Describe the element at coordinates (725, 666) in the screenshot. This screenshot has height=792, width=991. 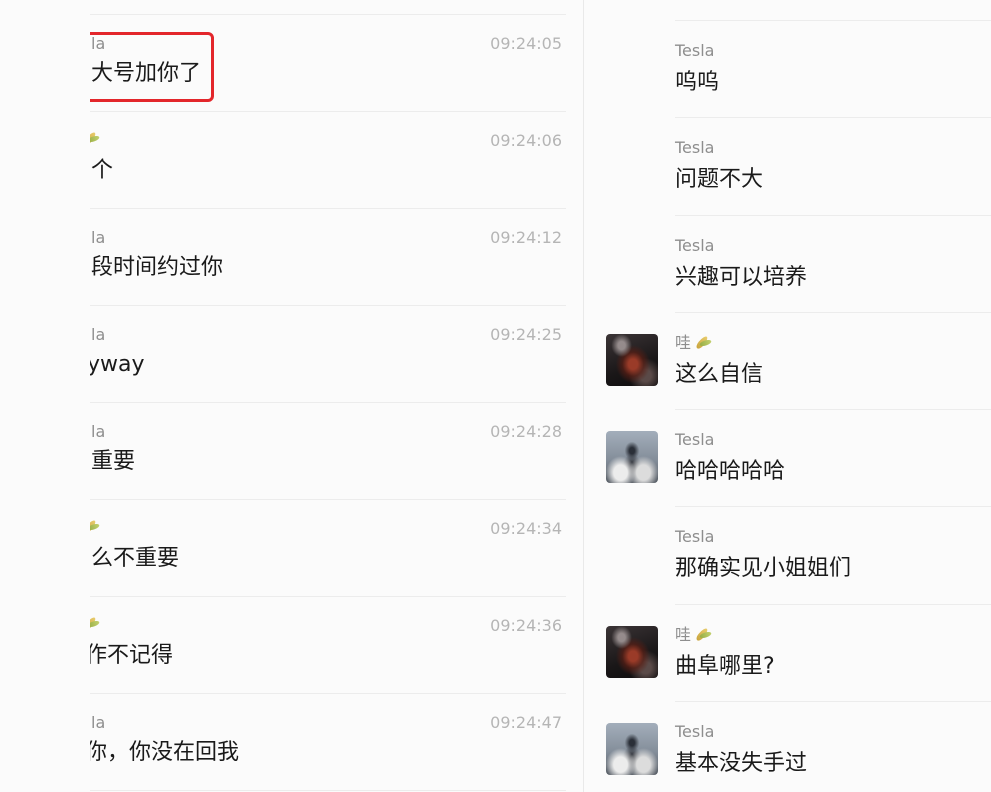
I see `message-text: 曲阜哪里?` at that location.